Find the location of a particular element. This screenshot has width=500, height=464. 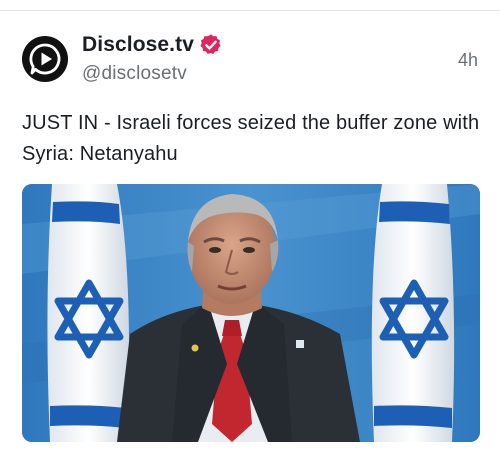

author-avatar is located at coordinates (45, 59).